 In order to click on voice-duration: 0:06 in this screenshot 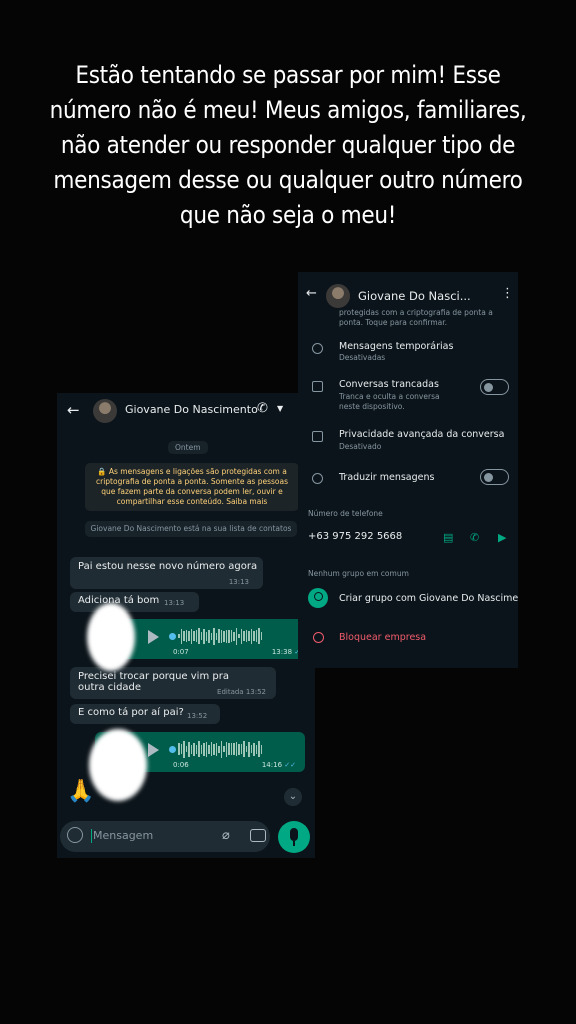, I will do `click(181, 765)`.